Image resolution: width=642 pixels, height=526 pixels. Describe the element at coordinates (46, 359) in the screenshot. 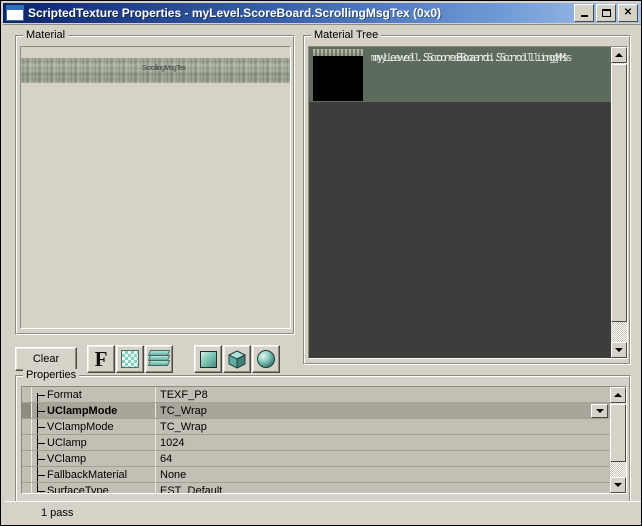

I see `clear-button: Clear` at that location.